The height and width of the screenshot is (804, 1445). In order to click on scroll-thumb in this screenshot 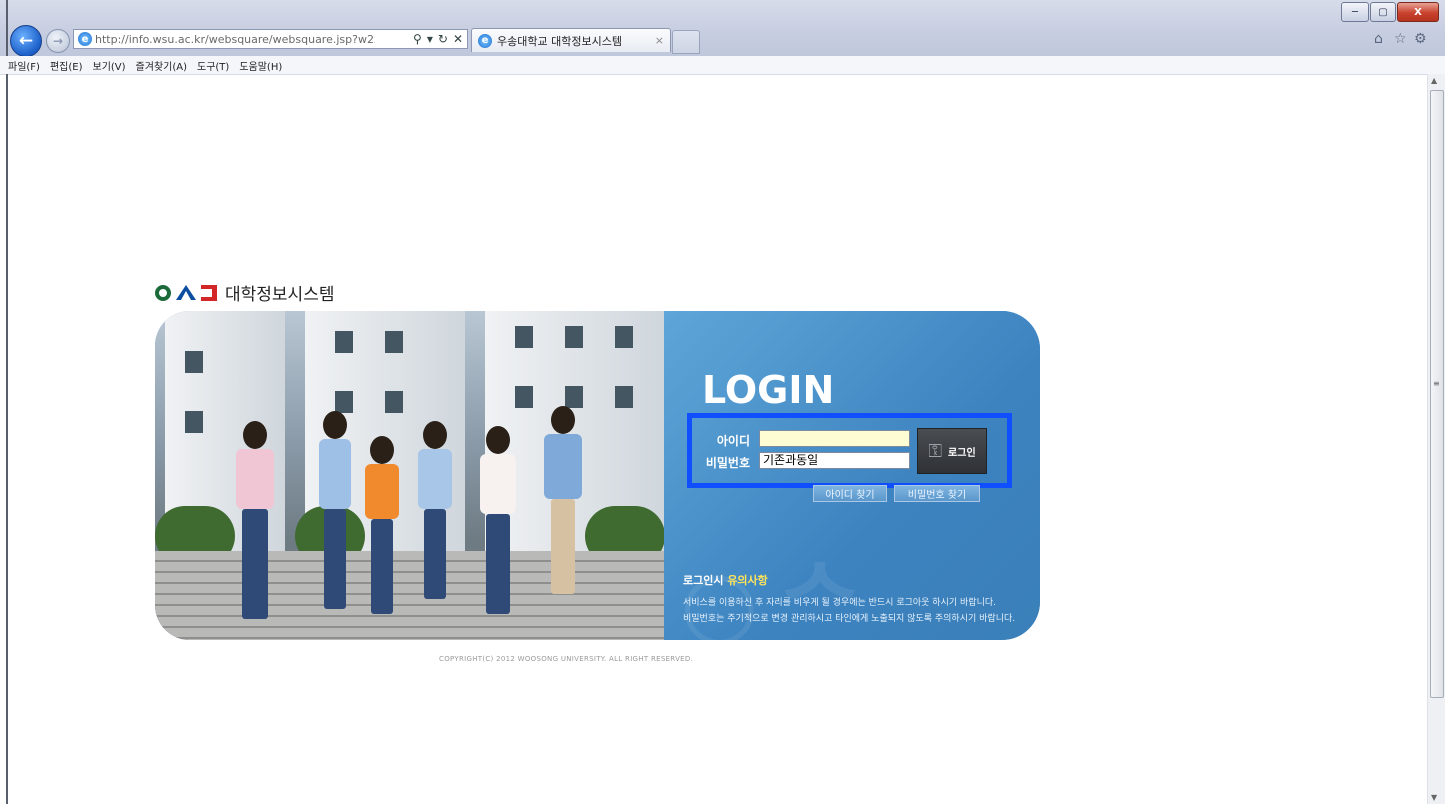, I will do `click(1437, 394)`.